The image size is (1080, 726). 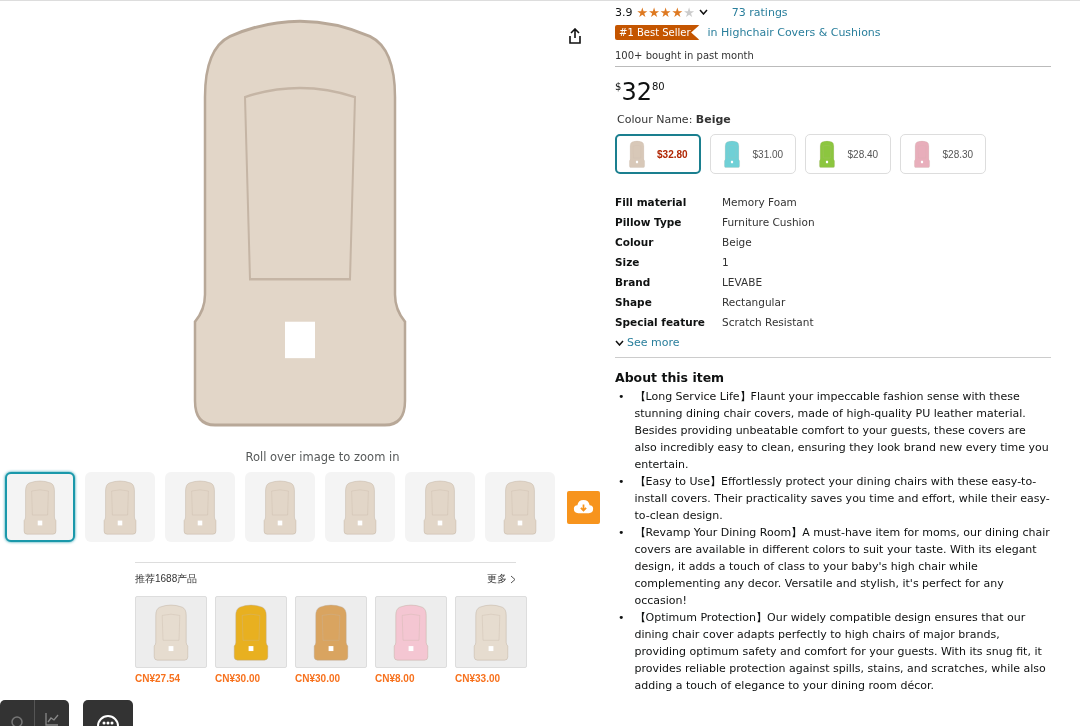 I want to click on spec-label: Special feature, so click(x=660, y=322).